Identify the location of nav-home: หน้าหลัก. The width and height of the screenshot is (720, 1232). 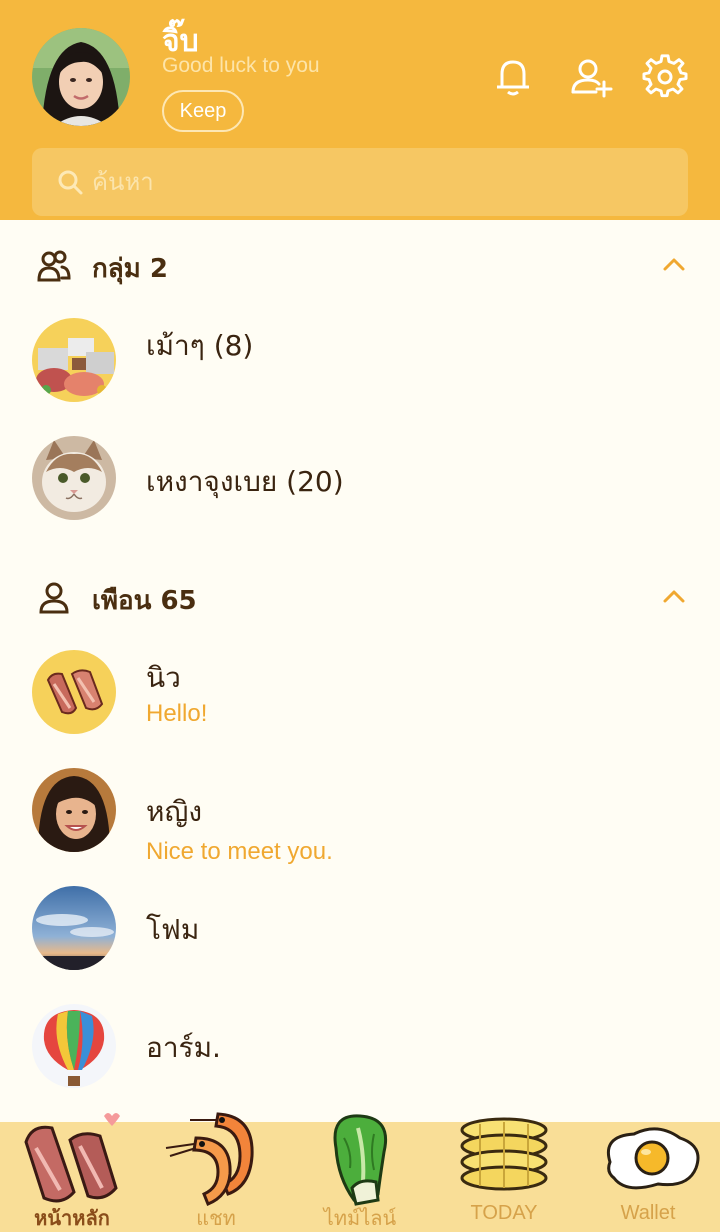
(72, 1172).